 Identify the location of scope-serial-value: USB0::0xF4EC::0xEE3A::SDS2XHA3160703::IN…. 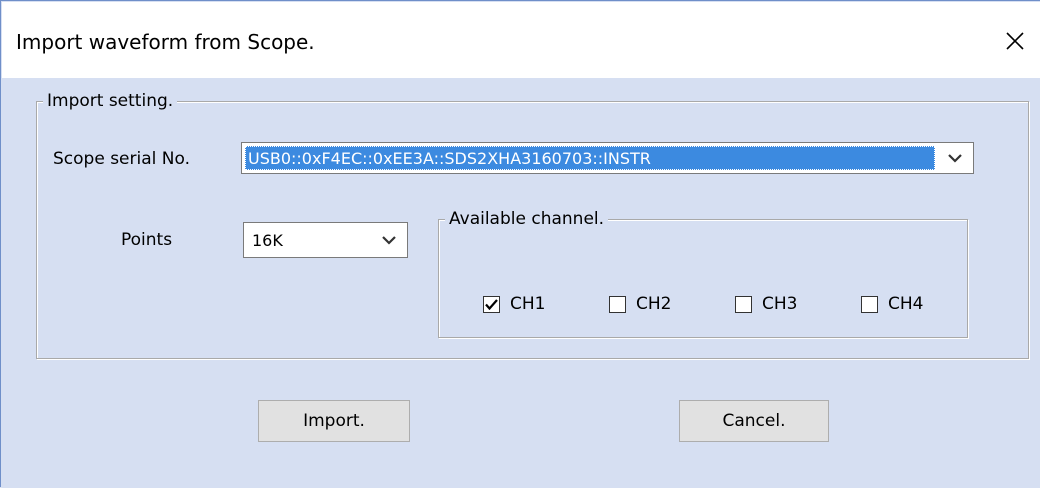
(590, 158).